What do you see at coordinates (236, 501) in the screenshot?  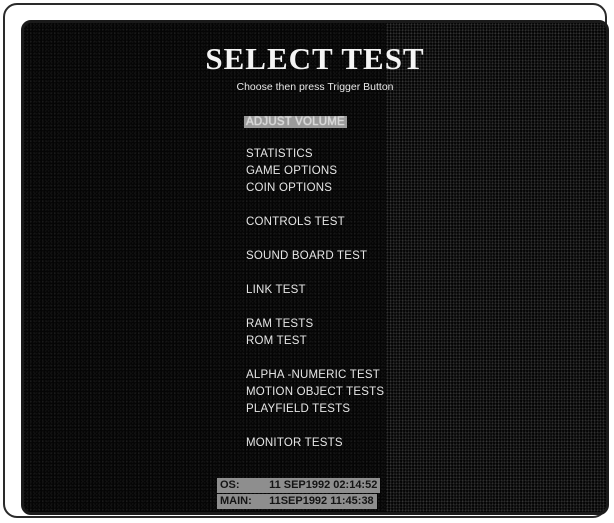 I see `main-version-label: MAIN:` at bounding box center [236, 501].